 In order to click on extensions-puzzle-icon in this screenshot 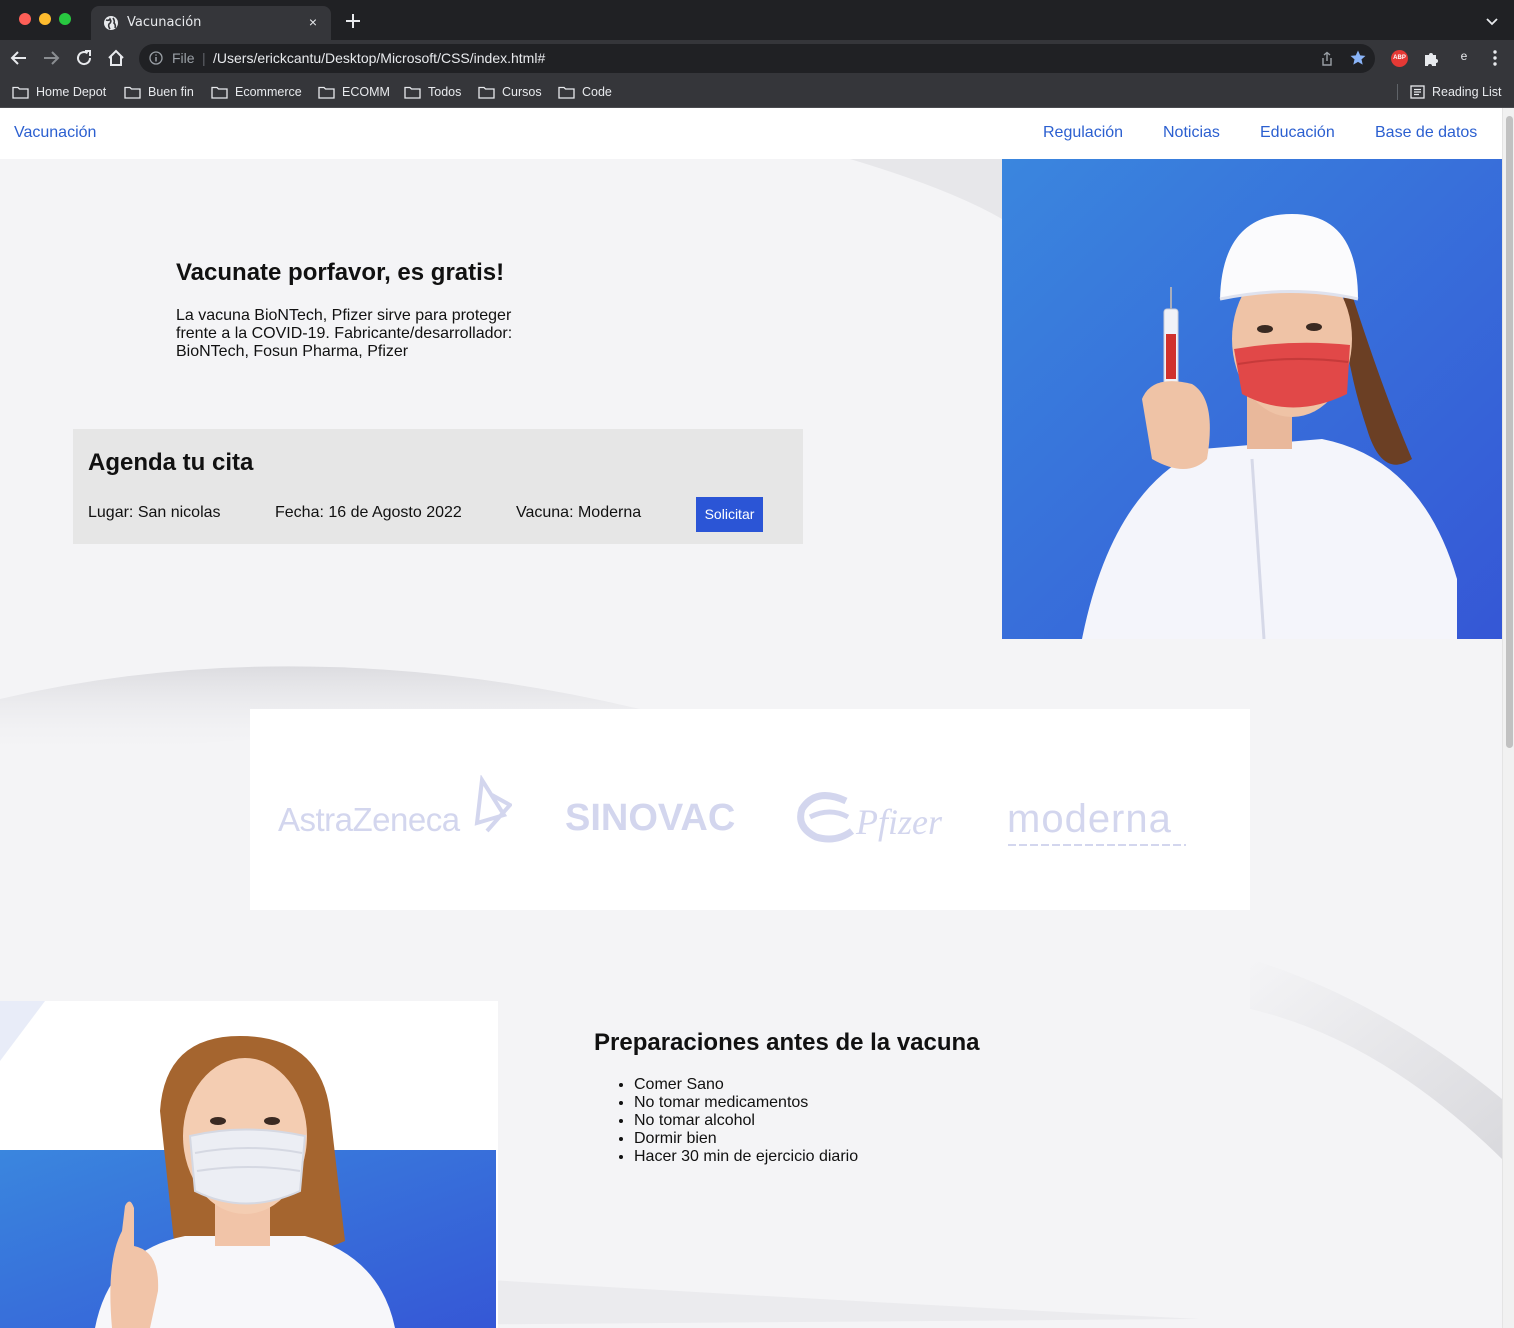, I will do `click(1431, 59)`.